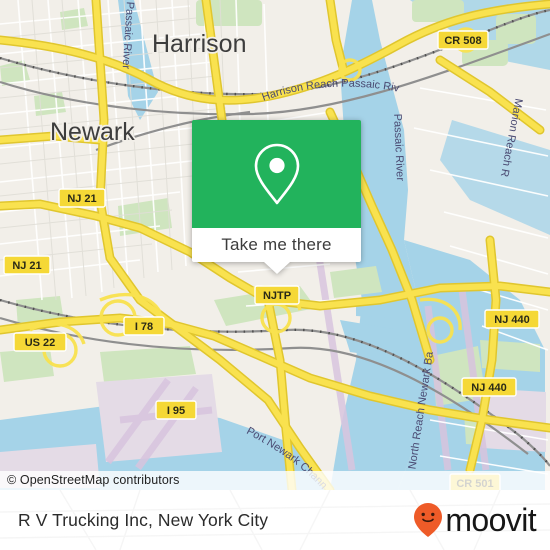 The height and width of the screenshot is (550, 550). Describe the element at coordinates (199, 44) in the screenshot. I see `svg-text: Harrison` at that location.